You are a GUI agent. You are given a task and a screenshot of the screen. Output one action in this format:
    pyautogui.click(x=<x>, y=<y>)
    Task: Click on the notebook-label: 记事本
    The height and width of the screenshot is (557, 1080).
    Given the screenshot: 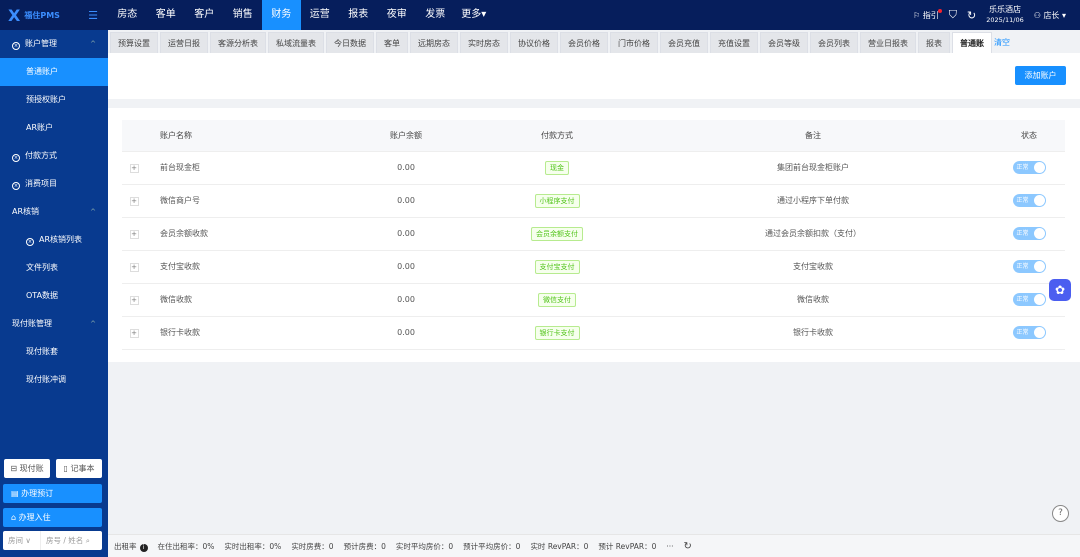 What is the action you would take?
    pyautogui.click(x=82, y=468)
    